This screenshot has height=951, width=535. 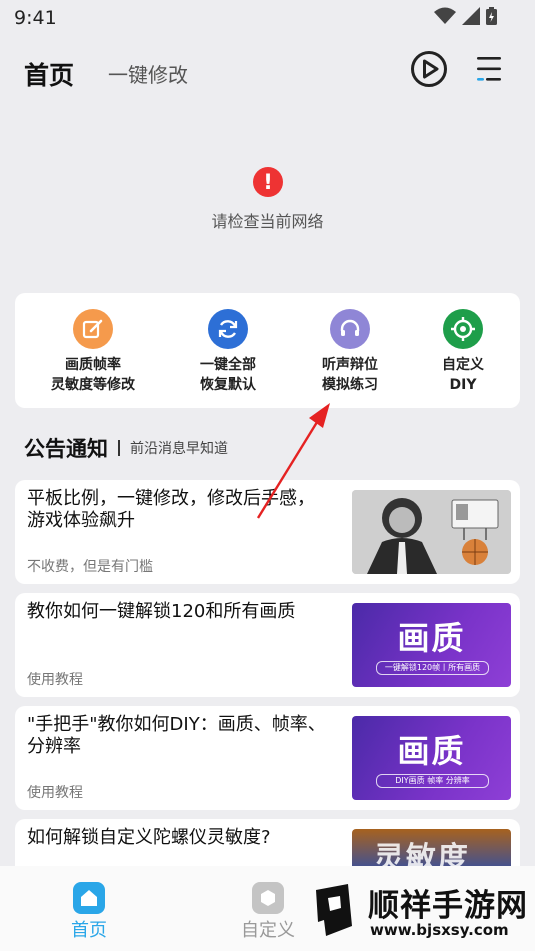 I want to click on site-logo-icon, so click(x=334, y=910).